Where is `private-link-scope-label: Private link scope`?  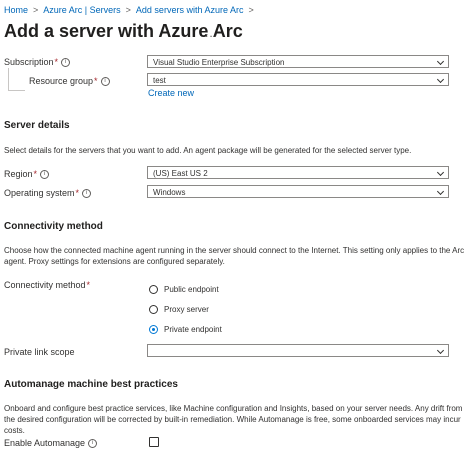 private-link-scope-label: Private link scope is located at coordinates (39, 352).